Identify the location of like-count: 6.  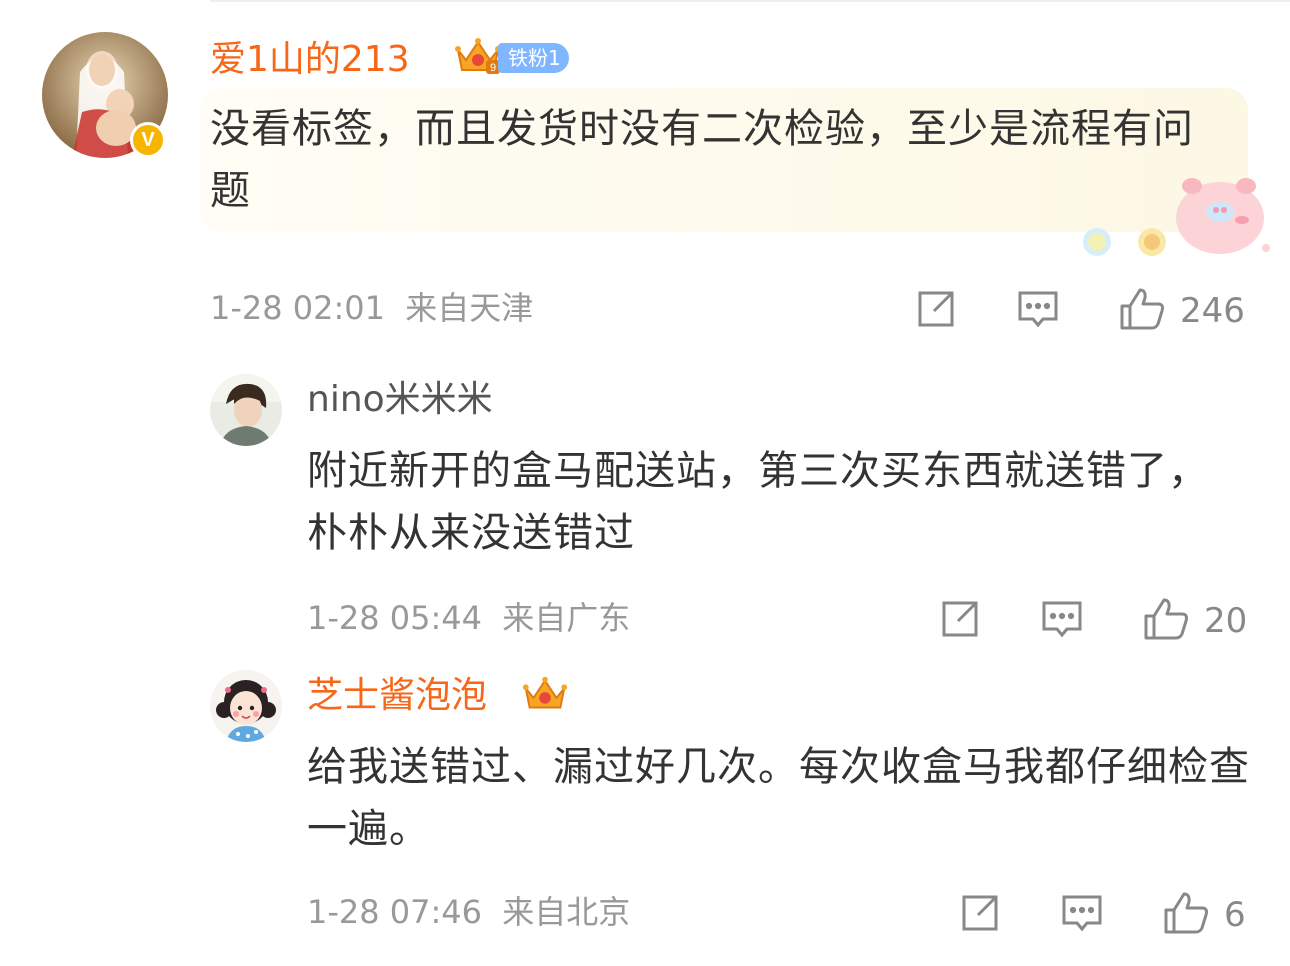
(1235, 915).